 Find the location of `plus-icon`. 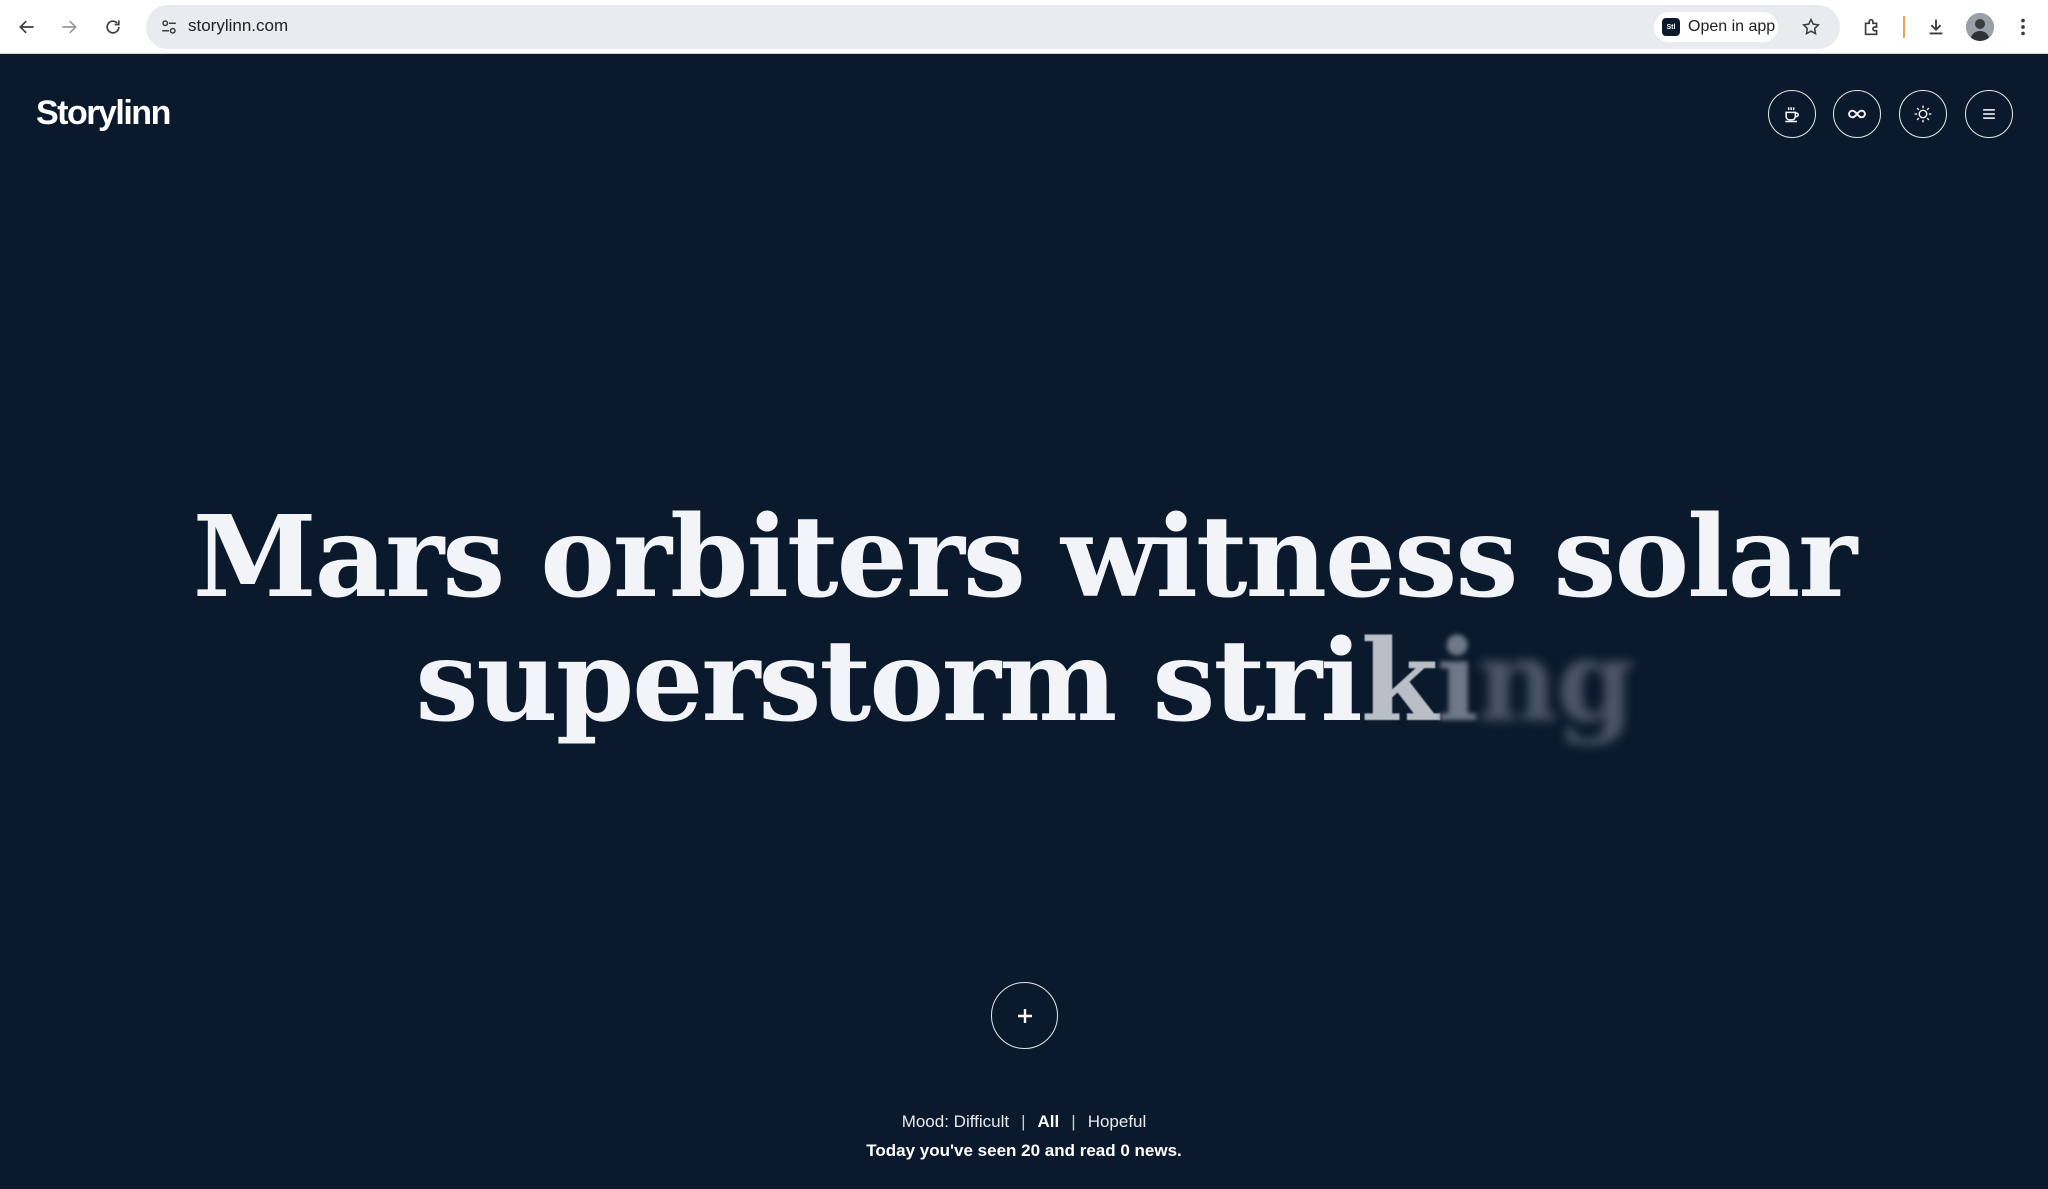

plus-icon is located at coordinates (1024, 1015).